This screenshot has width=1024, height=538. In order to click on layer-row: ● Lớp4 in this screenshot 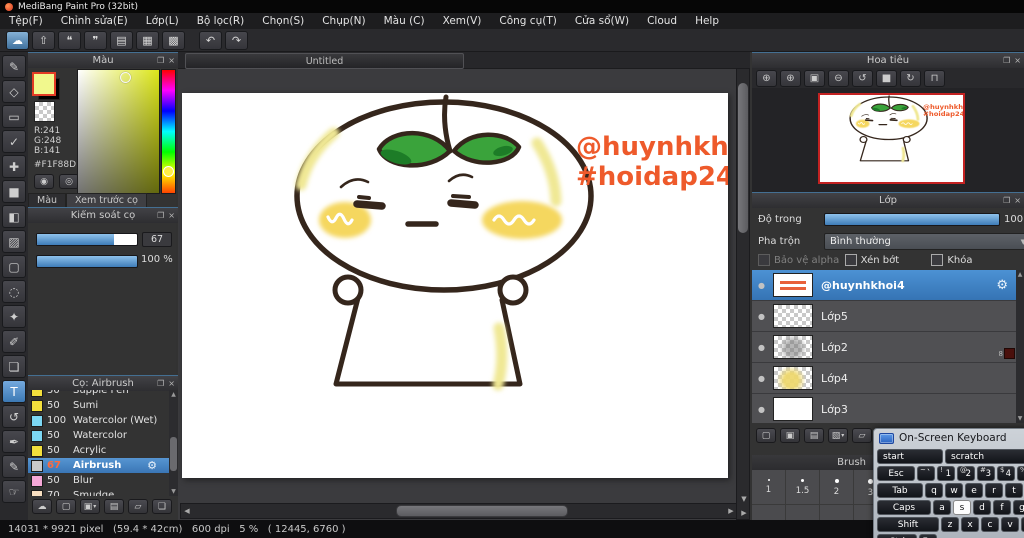, I will do `click(884, 378)`.